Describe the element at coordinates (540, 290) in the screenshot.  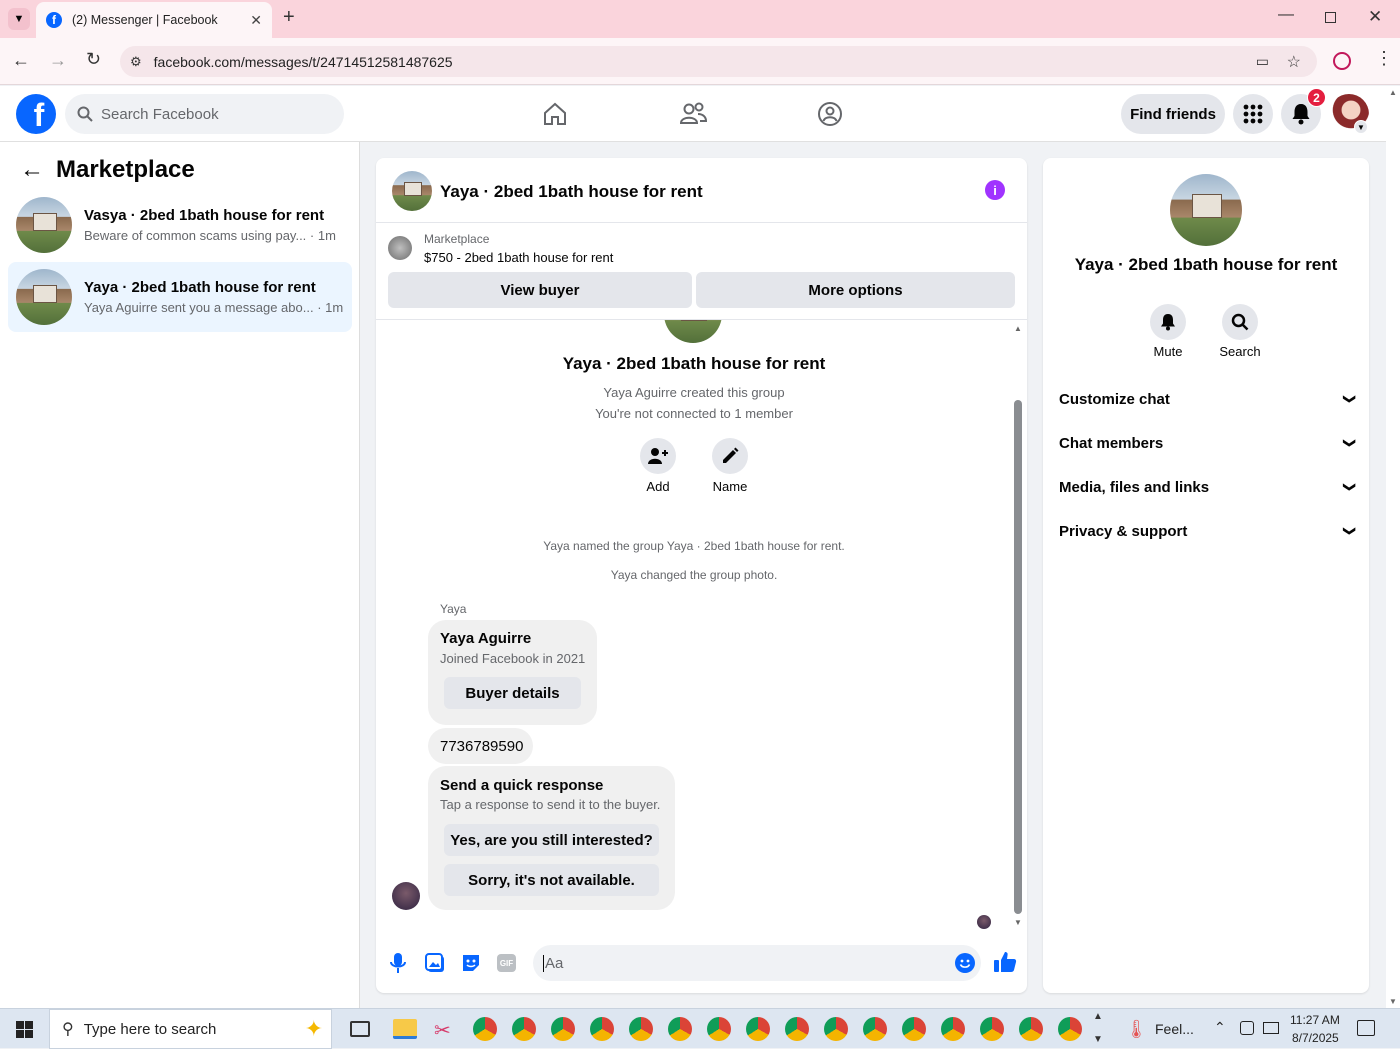
I see `view-buyer-button: View buyer` at that location.